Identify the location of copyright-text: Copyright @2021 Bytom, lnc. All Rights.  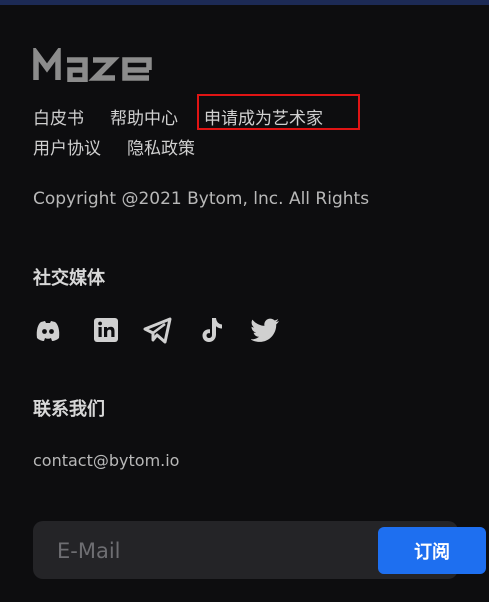
(201, 199).